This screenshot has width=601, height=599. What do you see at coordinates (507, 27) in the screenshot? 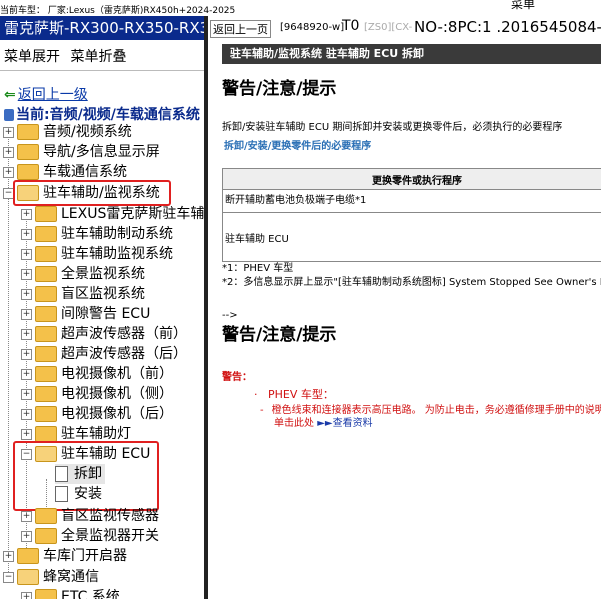
I see `doc-number: NO-:8PC:1 .2016545084-` at bounding box center [507, 27].